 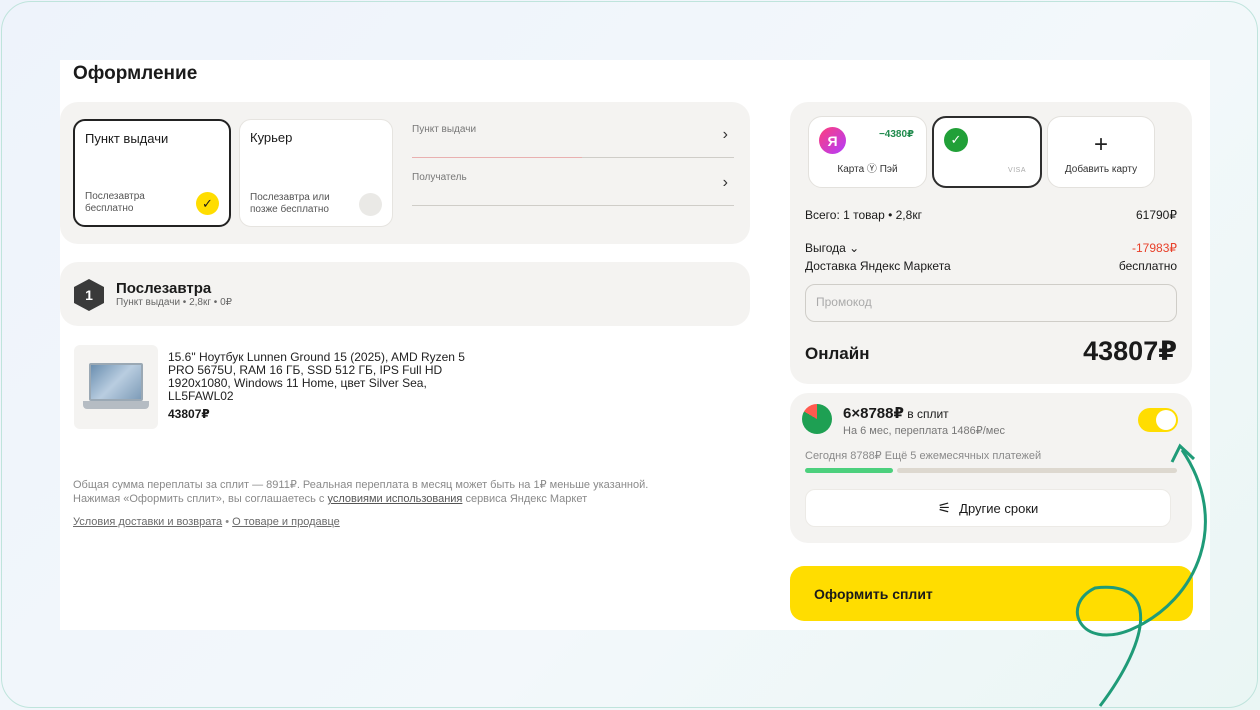 What do you see at coordinates (147, 522) in the screenshot?
I see `delivery-terms-link: Условия доставки и возврата` at bounding box center [147, 522].